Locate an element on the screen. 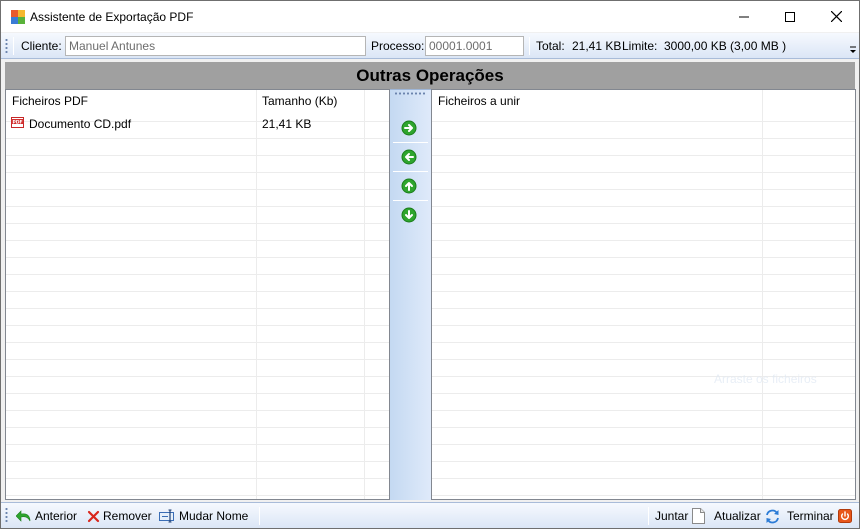  join-button: Juntar is located at coordinates (680, 516).